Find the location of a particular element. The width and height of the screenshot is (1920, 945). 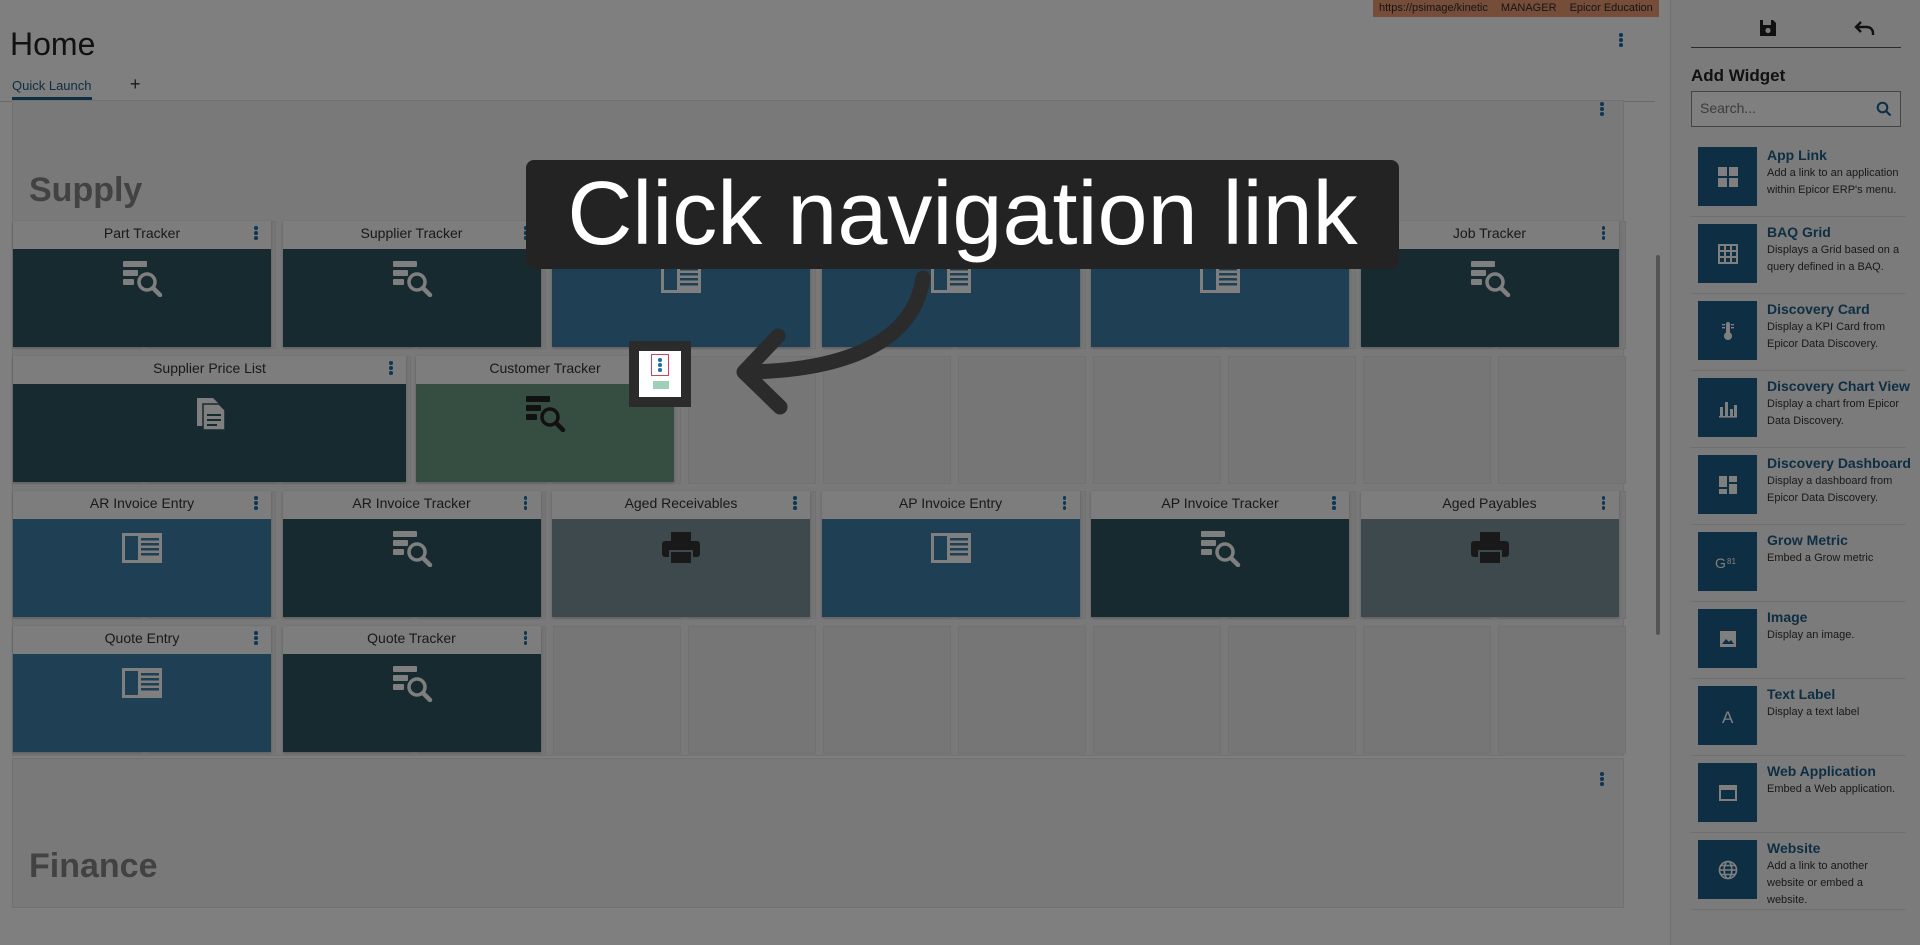

widget-type-description: Display an image. is located at coordinates (1811, 635).